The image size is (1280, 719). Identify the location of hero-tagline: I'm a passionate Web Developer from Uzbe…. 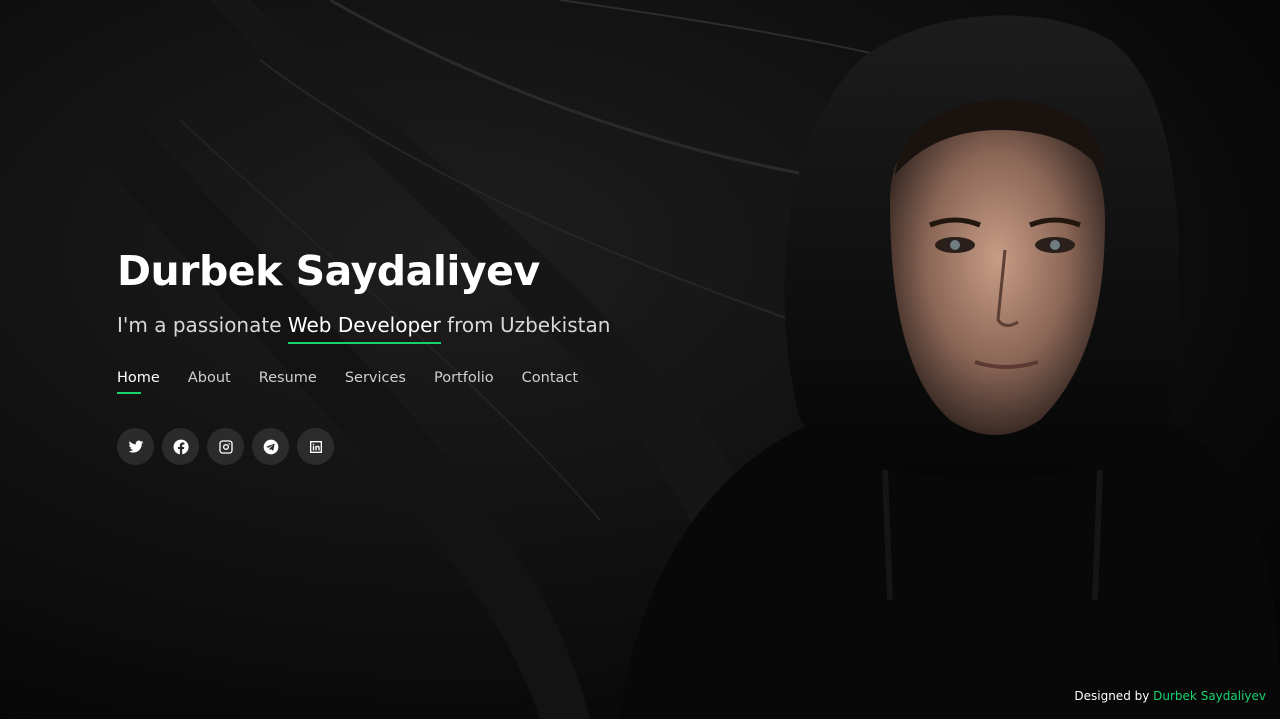
(417, 327).